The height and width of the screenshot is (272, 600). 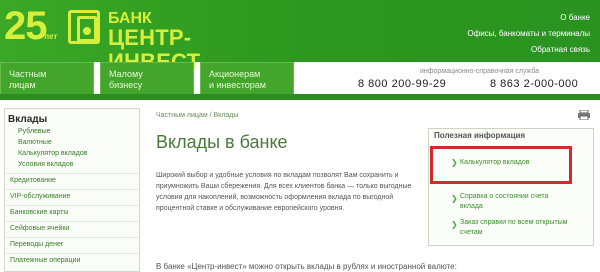 I want to click on order-statement-link: Заказ справки по всем открытым счетам, so click(x=515, y=228).